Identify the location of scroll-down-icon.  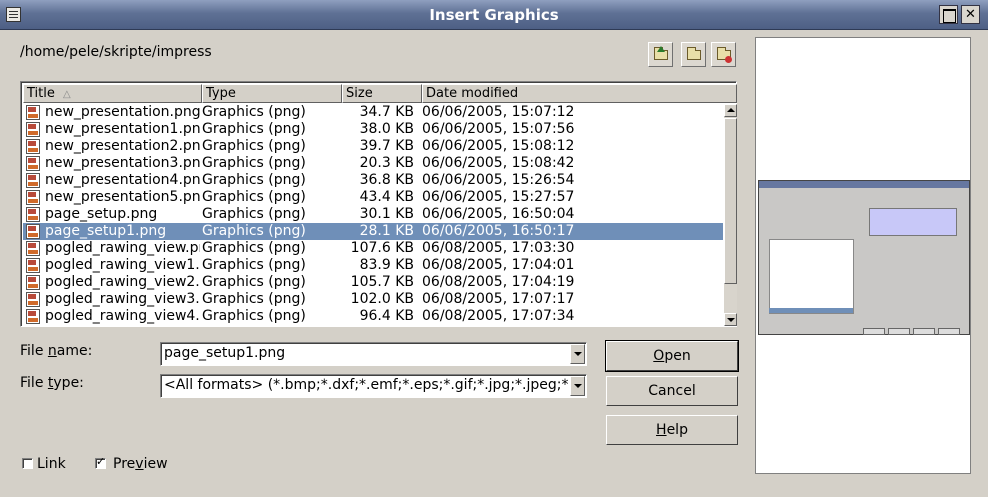
(730, 319).